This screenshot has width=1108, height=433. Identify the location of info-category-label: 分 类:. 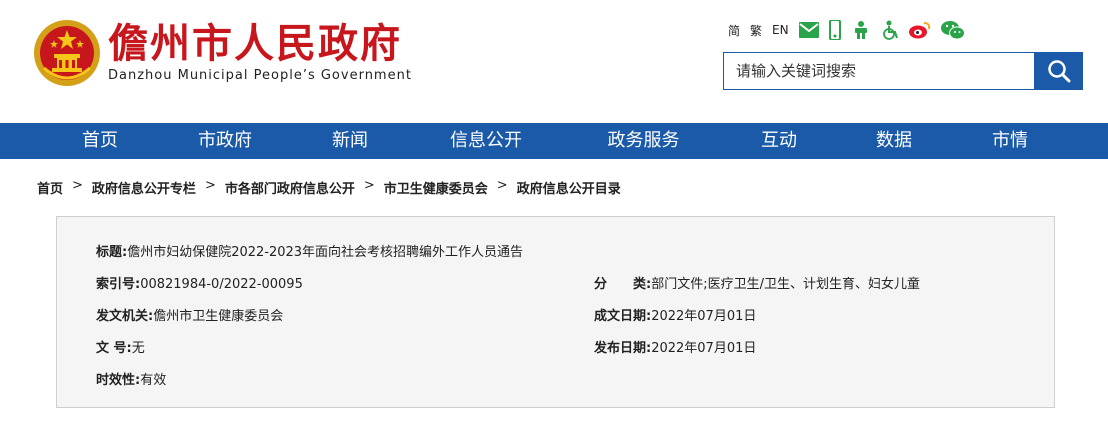
(623, 284).